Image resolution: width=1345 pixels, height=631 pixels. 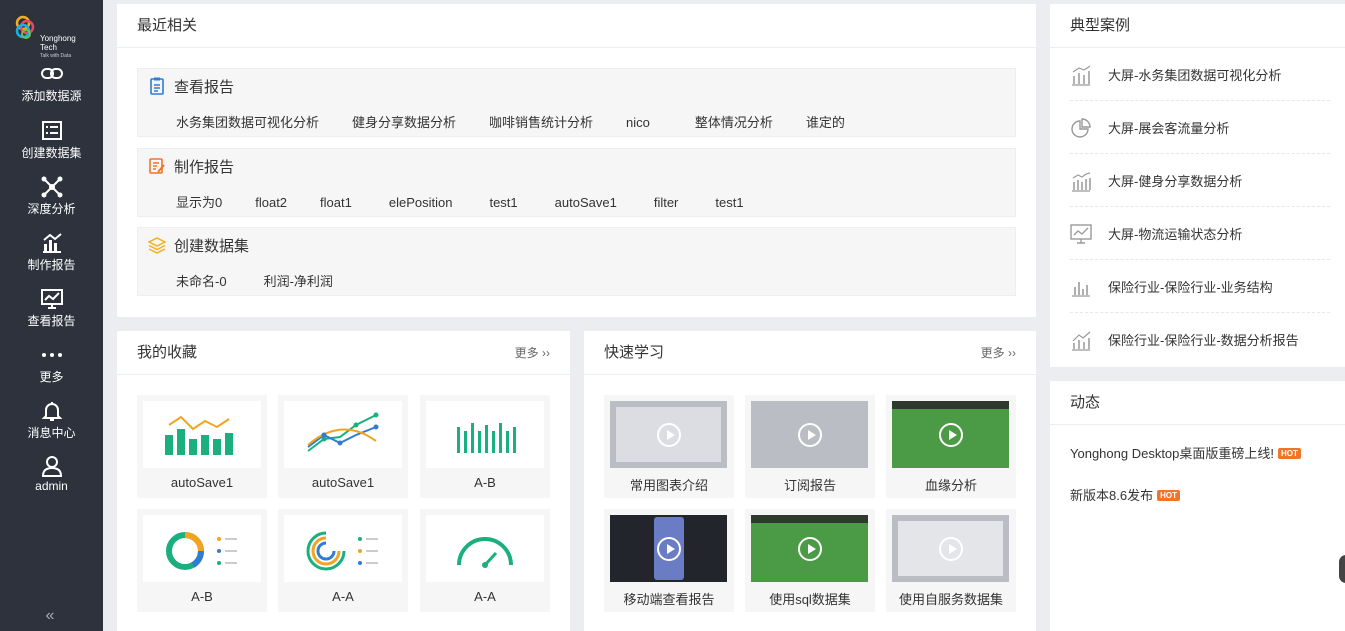 I want to click on recent-link: 谁定的, so click(x=825, y=122).